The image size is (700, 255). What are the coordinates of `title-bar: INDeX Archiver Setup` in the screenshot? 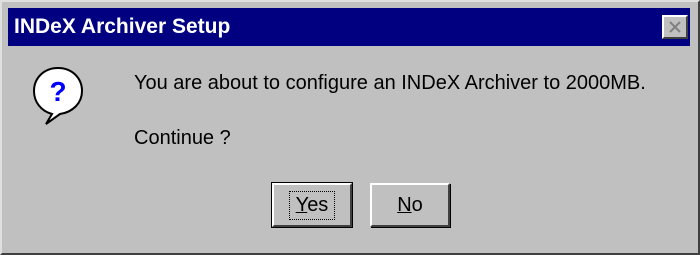 It's located at (349, 27).